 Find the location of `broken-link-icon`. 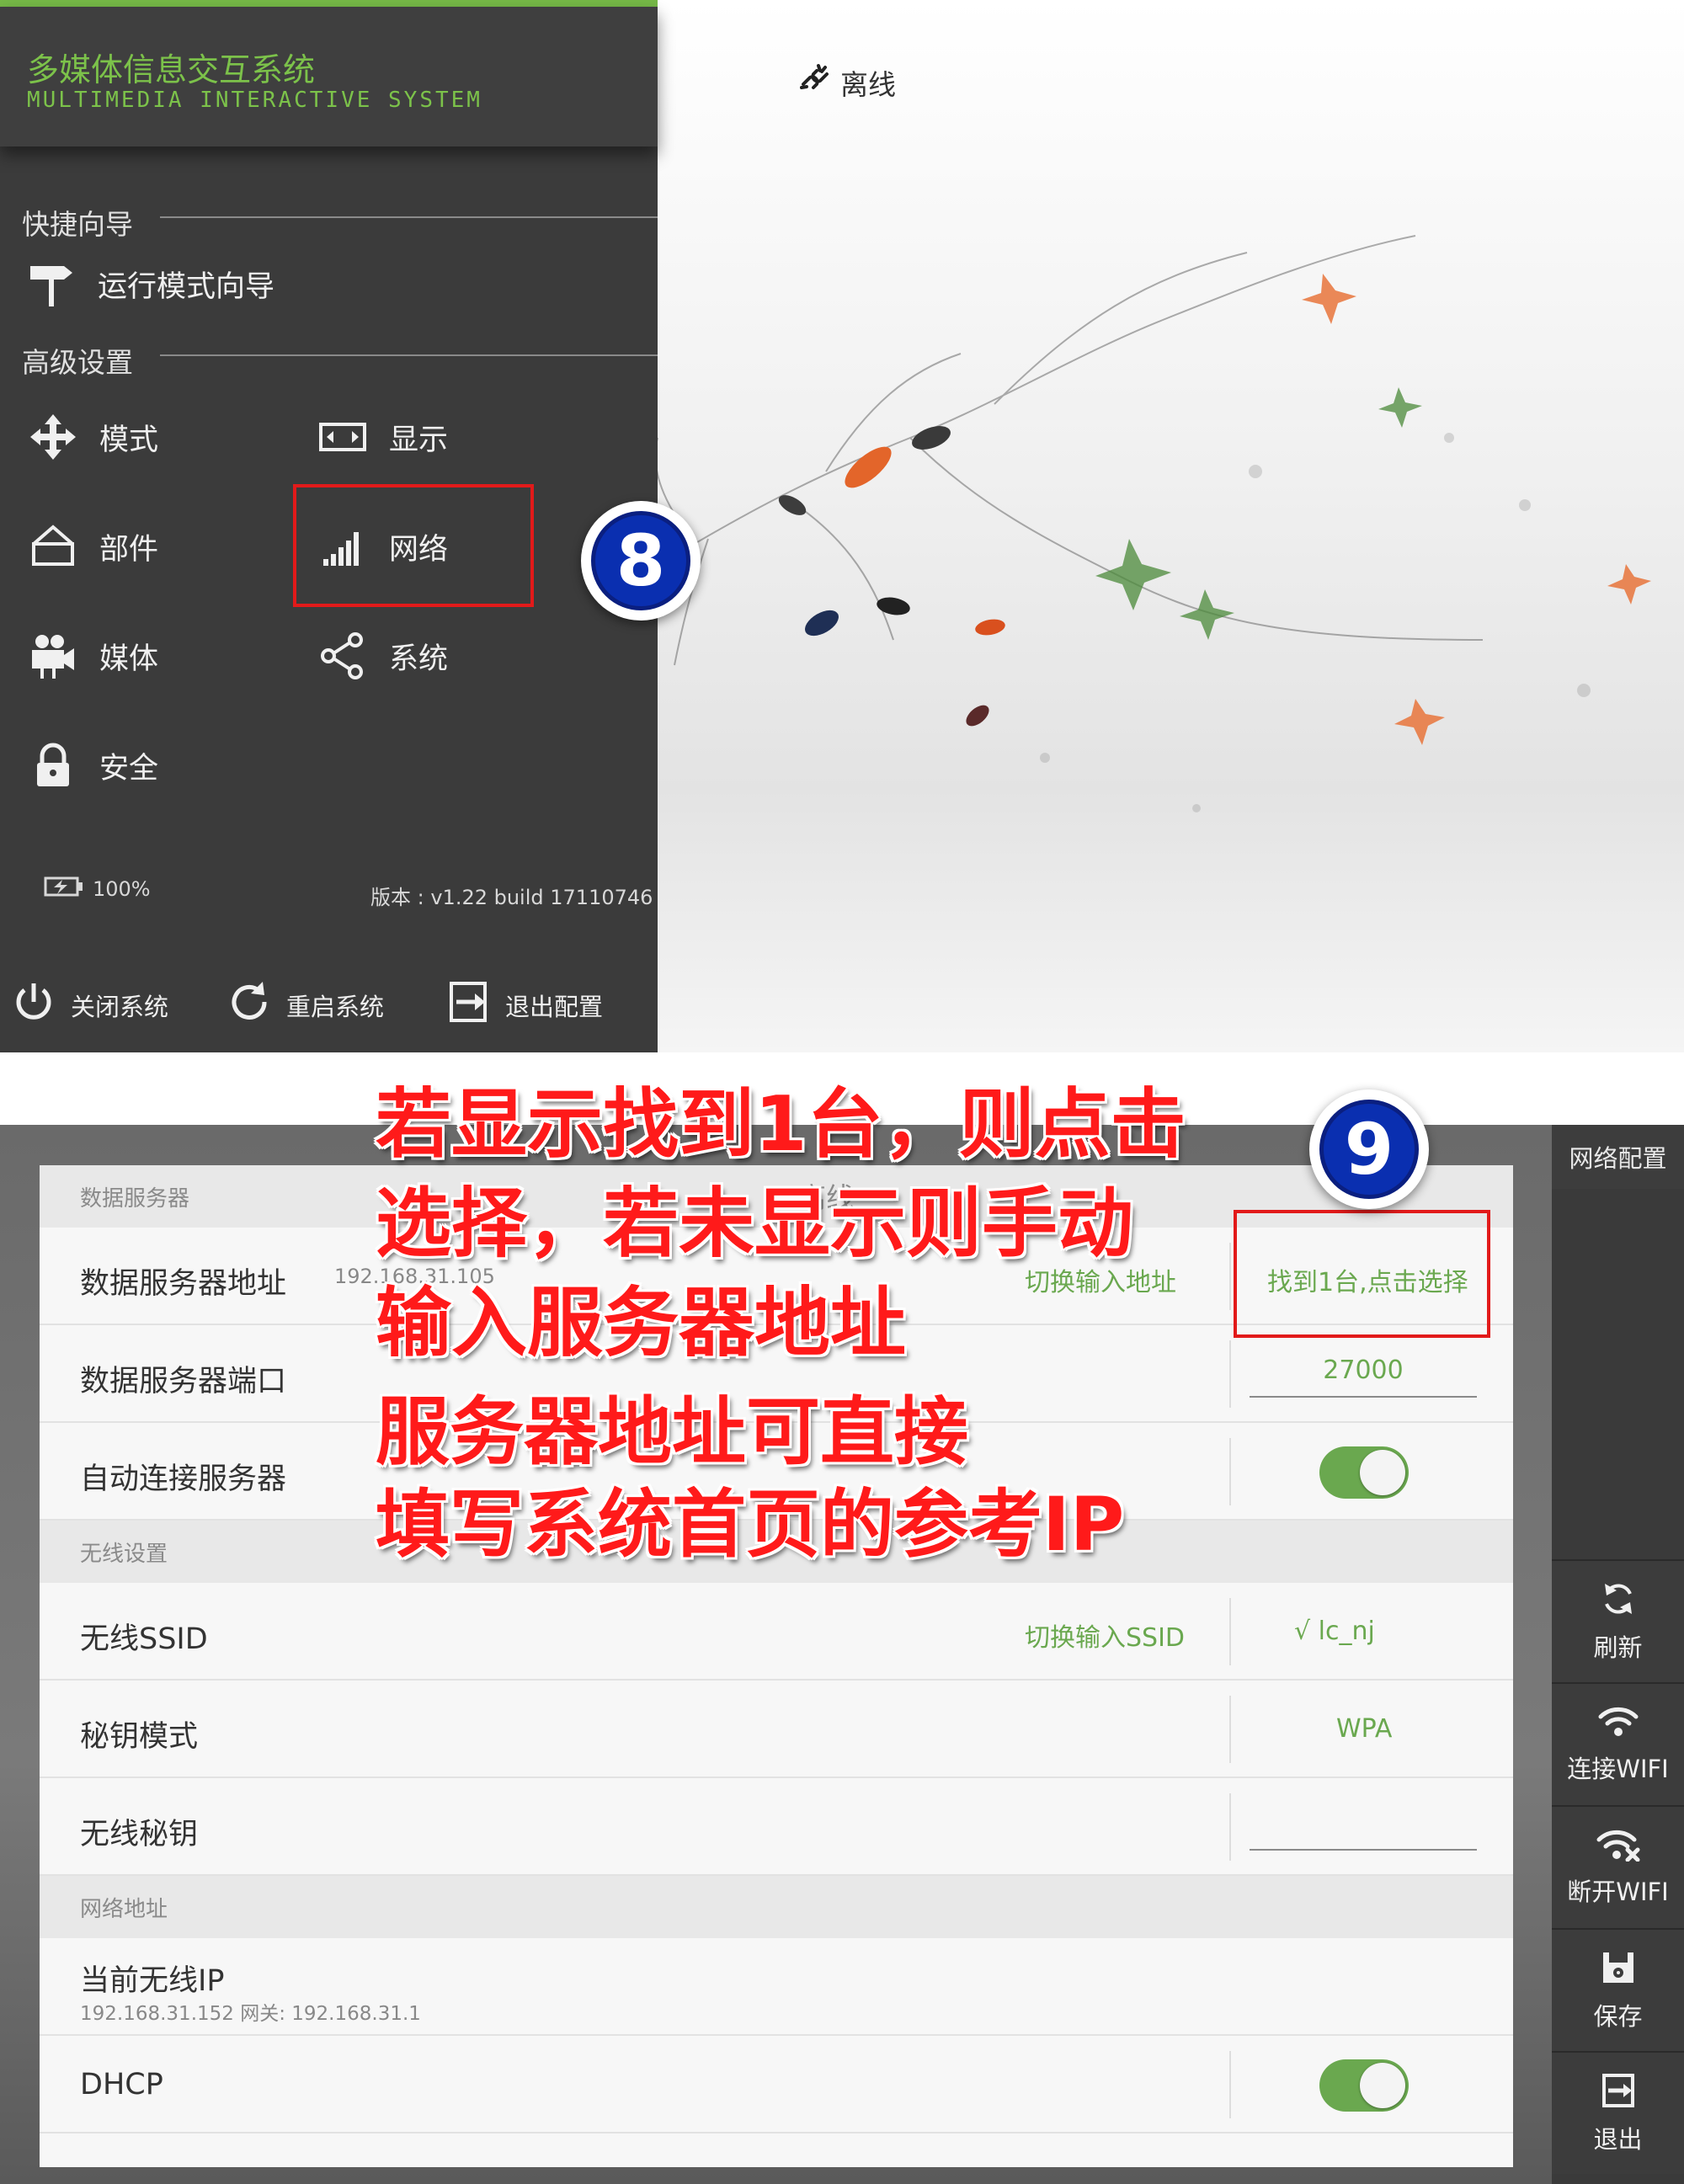

broken-link-icon is located at coordinates (815, 82).